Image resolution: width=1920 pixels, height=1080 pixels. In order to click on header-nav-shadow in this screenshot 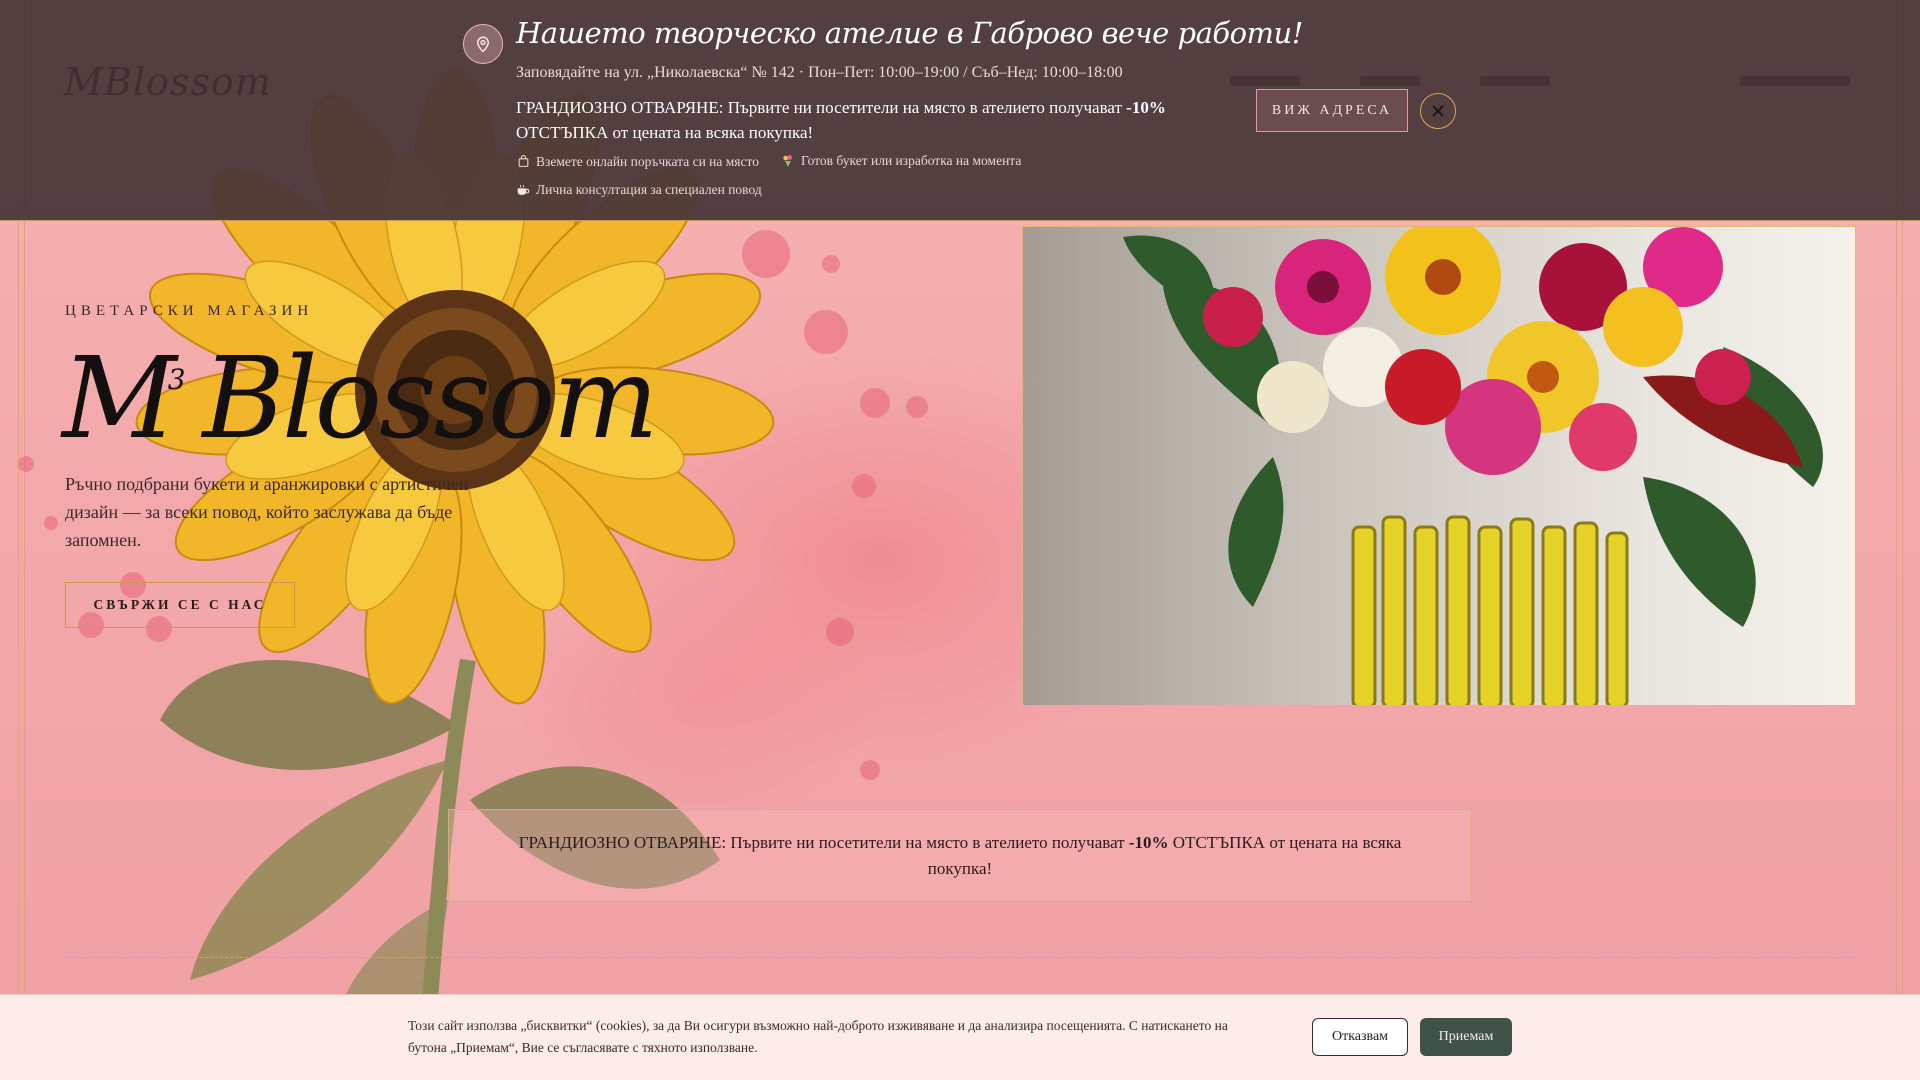, I will do `click(1390, 81)`.